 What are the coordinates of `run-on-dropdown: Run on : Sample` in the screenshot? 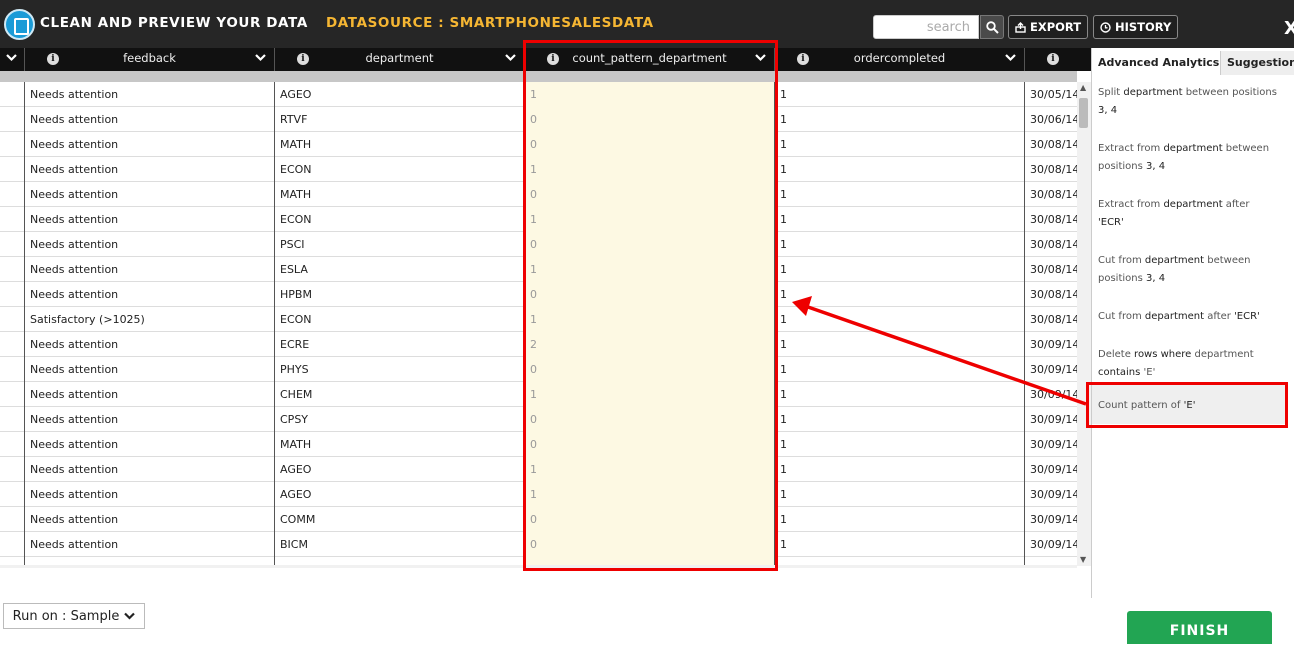 It's located at (74, 616).